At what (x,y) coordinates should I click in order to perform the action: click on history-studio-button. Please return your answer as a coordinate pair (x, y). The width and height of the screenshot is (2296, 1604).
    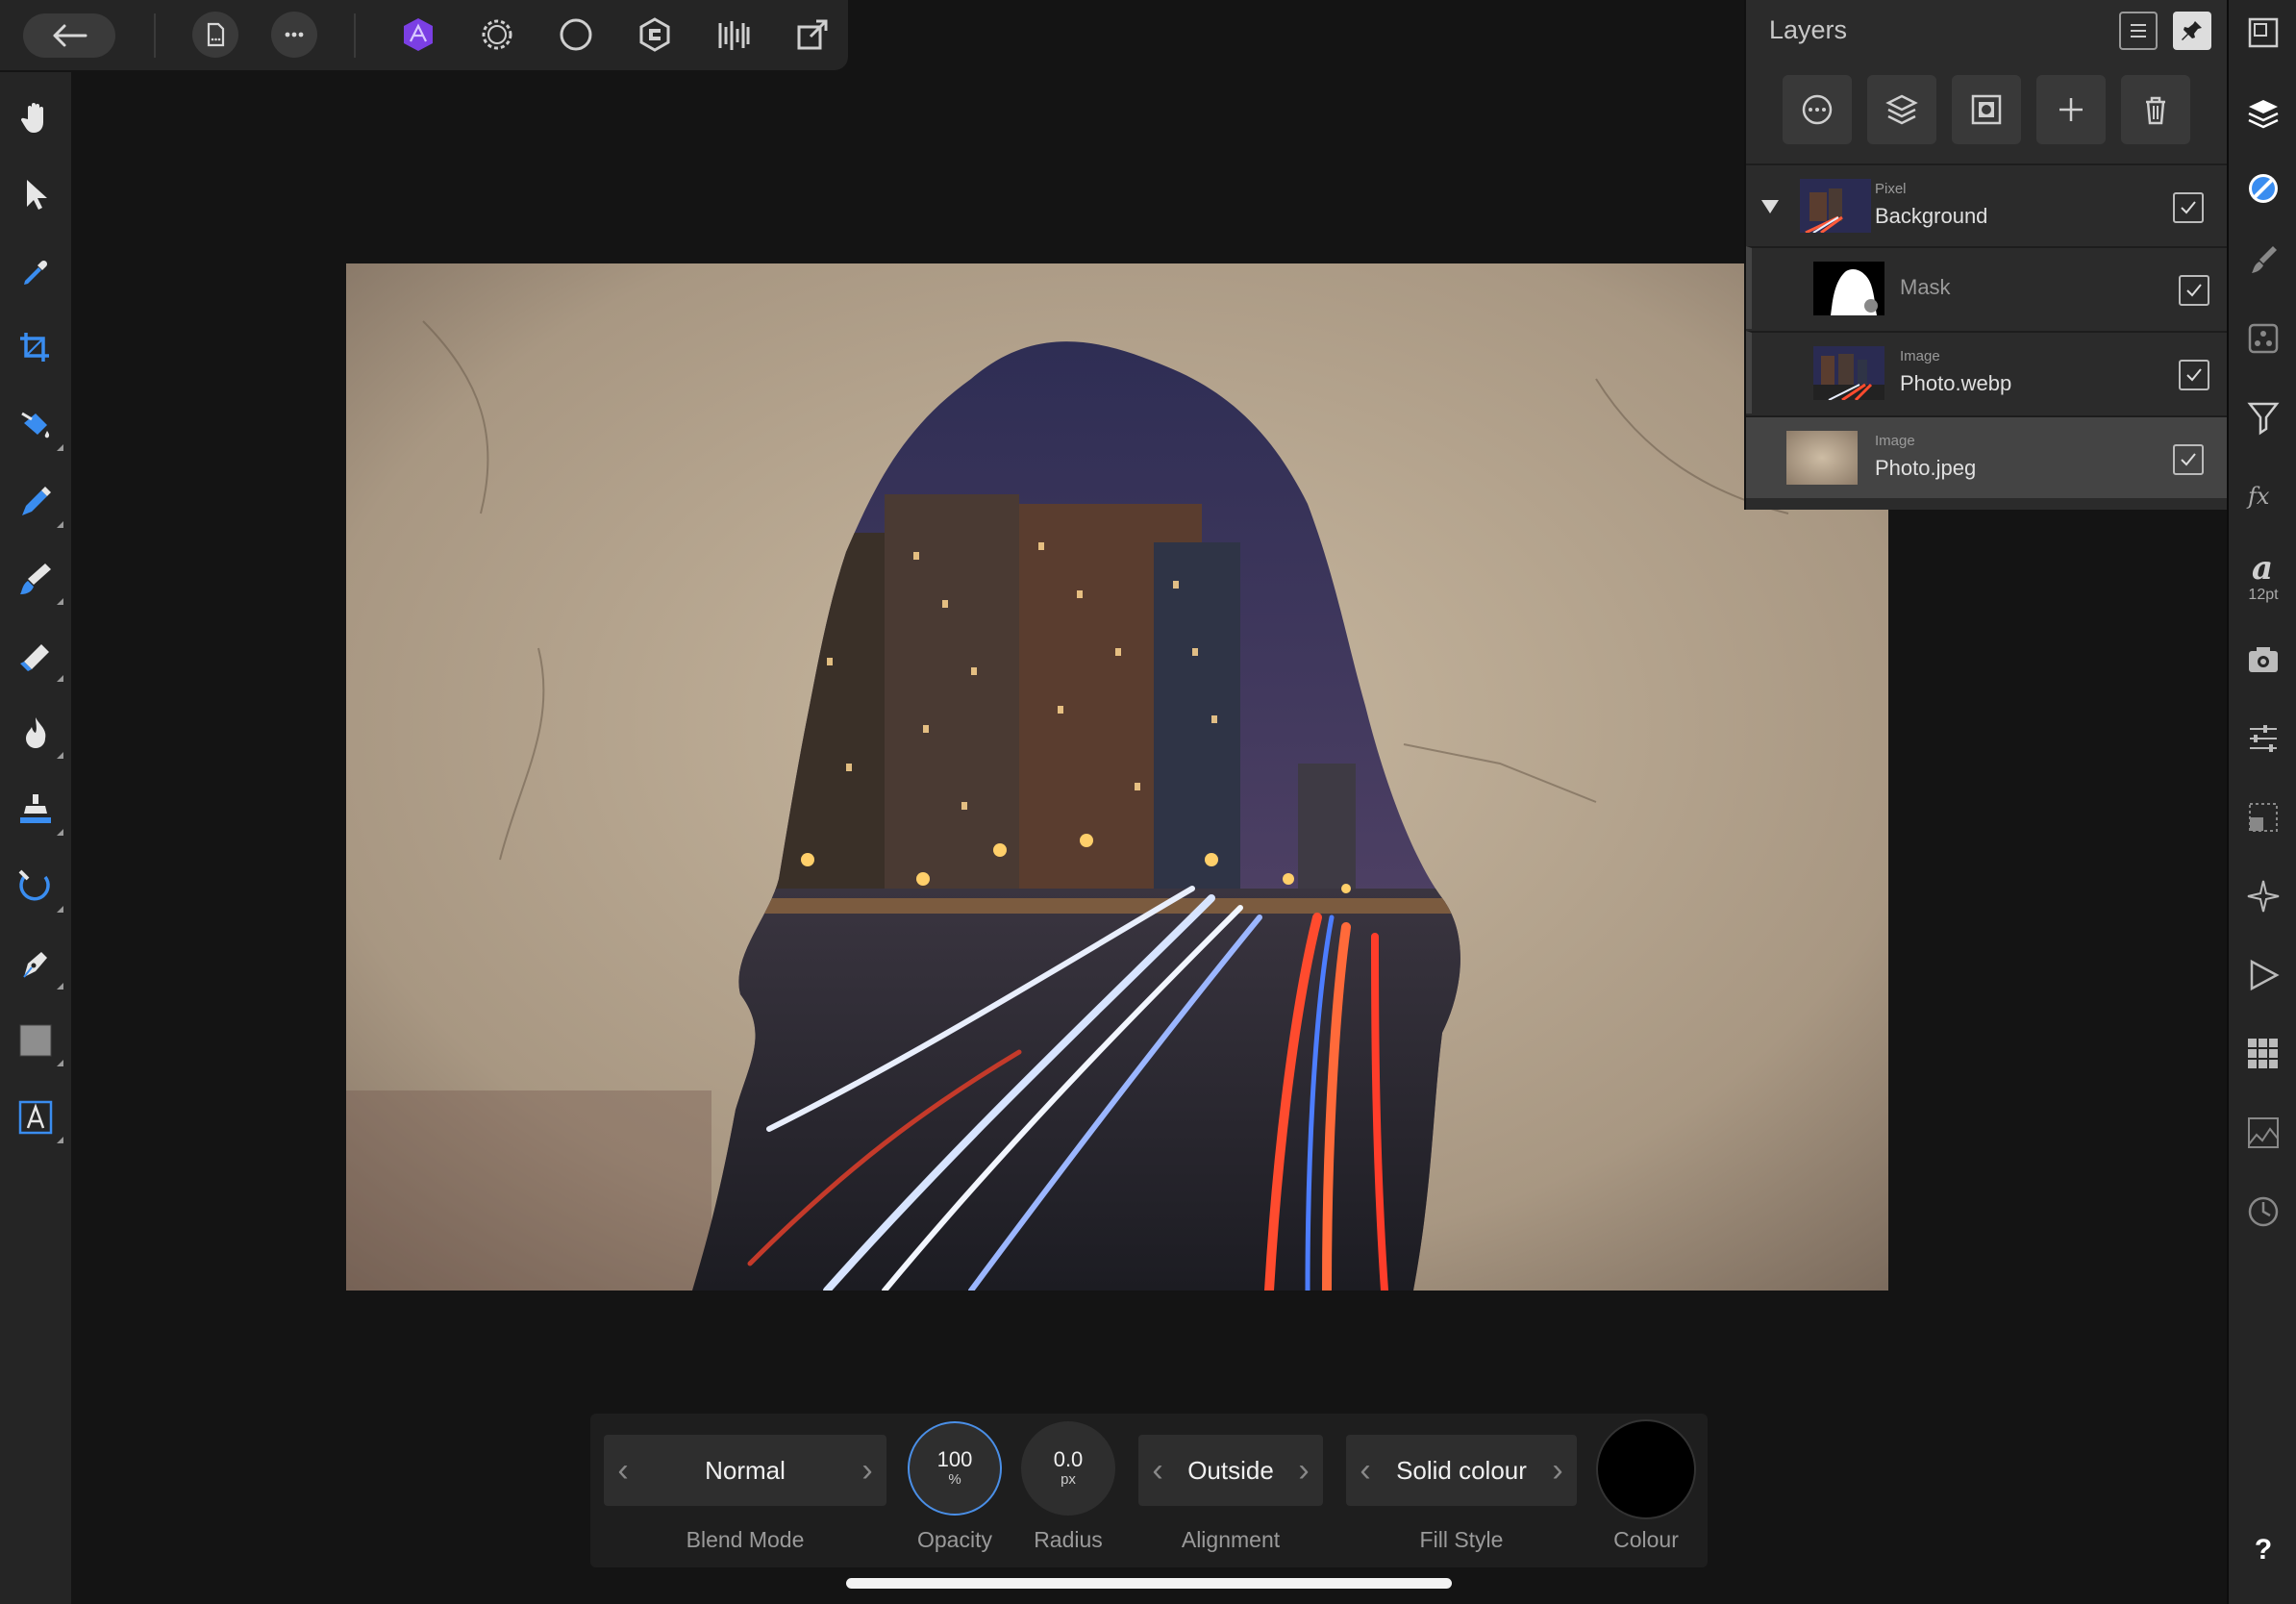
    Looking at the image, I should click on (2263, 1211).